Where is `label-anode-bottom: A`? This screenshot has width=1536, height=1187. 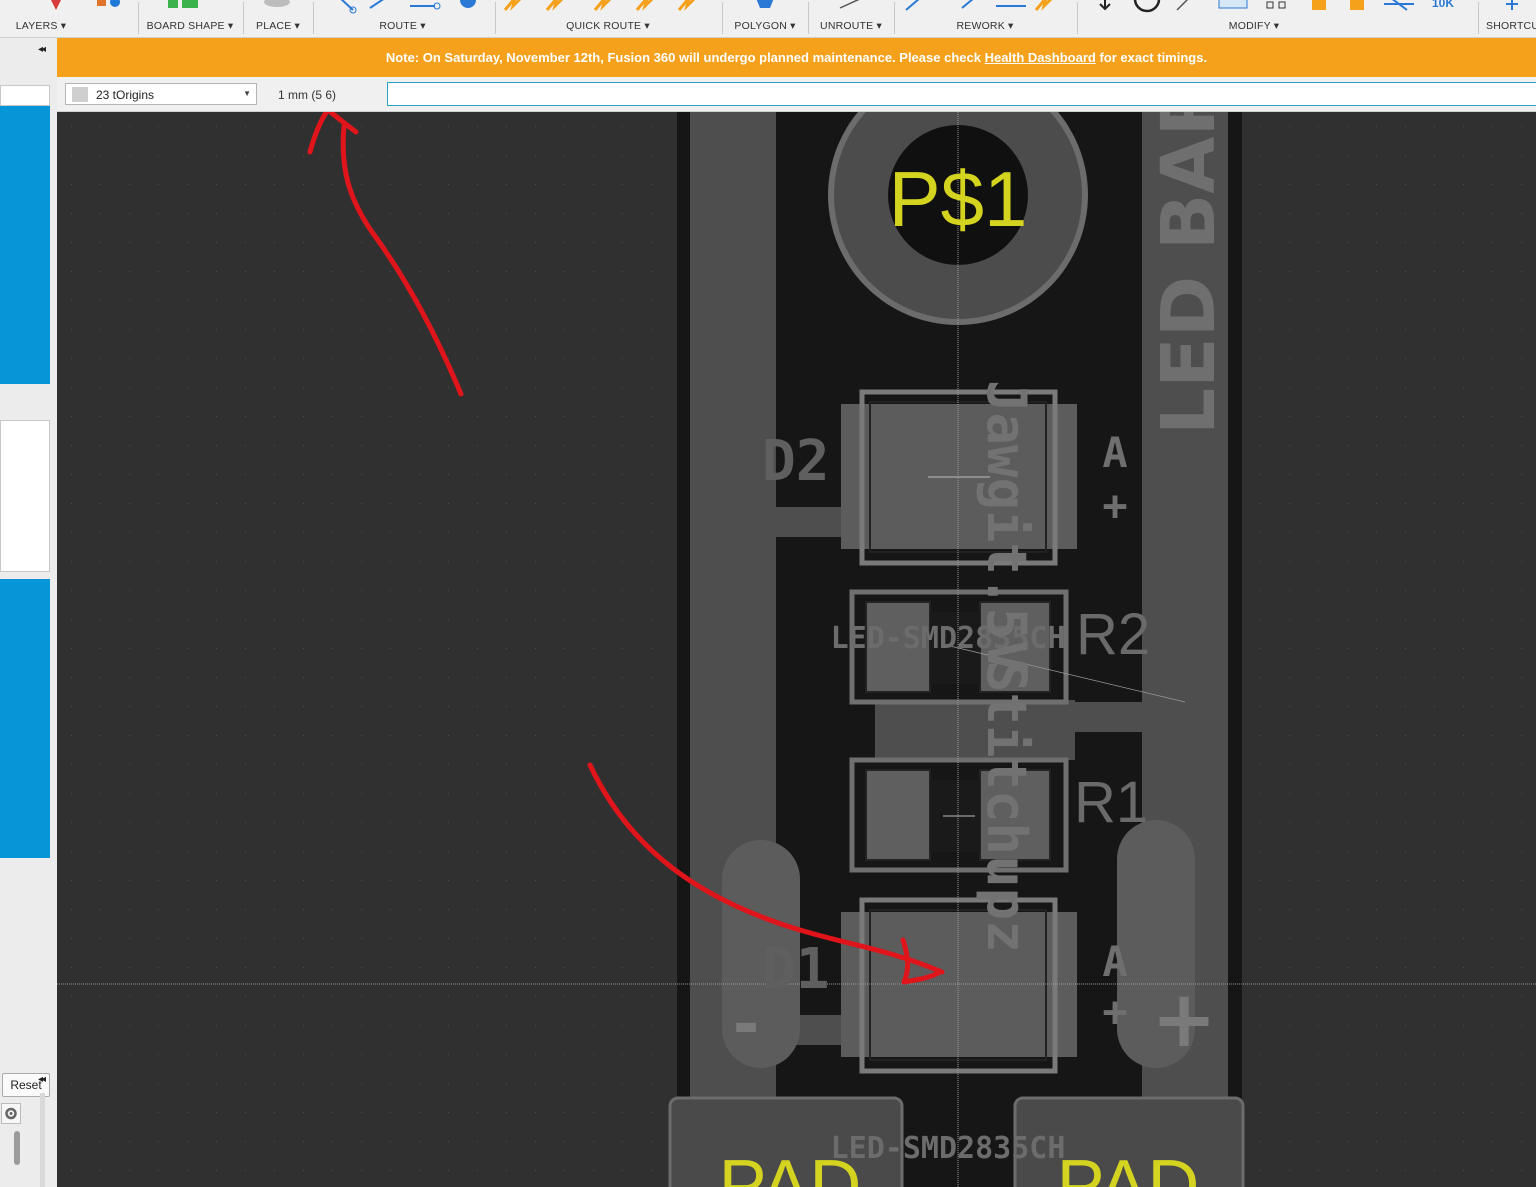
label-anode-bottom: A is located at coordinates (1114, 961).